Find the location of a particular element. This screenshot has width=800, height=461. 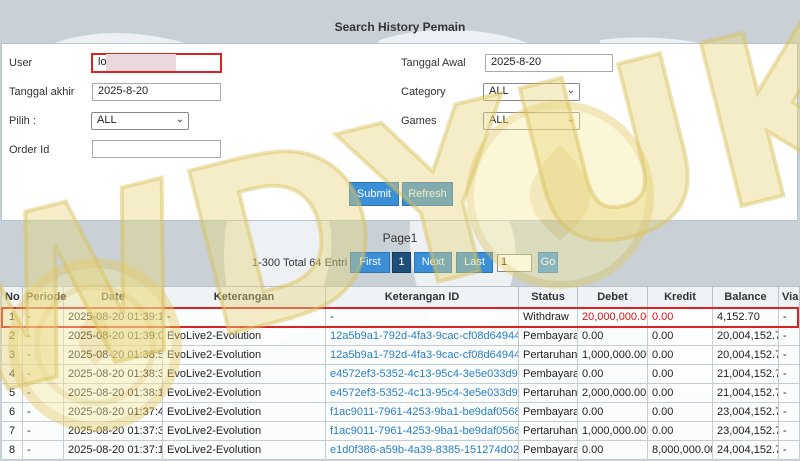

games-select: ALL ⌄ is located at coordinates (531, 121).